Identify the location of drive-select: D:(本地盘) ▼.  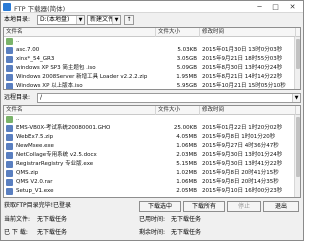
(61, 20).